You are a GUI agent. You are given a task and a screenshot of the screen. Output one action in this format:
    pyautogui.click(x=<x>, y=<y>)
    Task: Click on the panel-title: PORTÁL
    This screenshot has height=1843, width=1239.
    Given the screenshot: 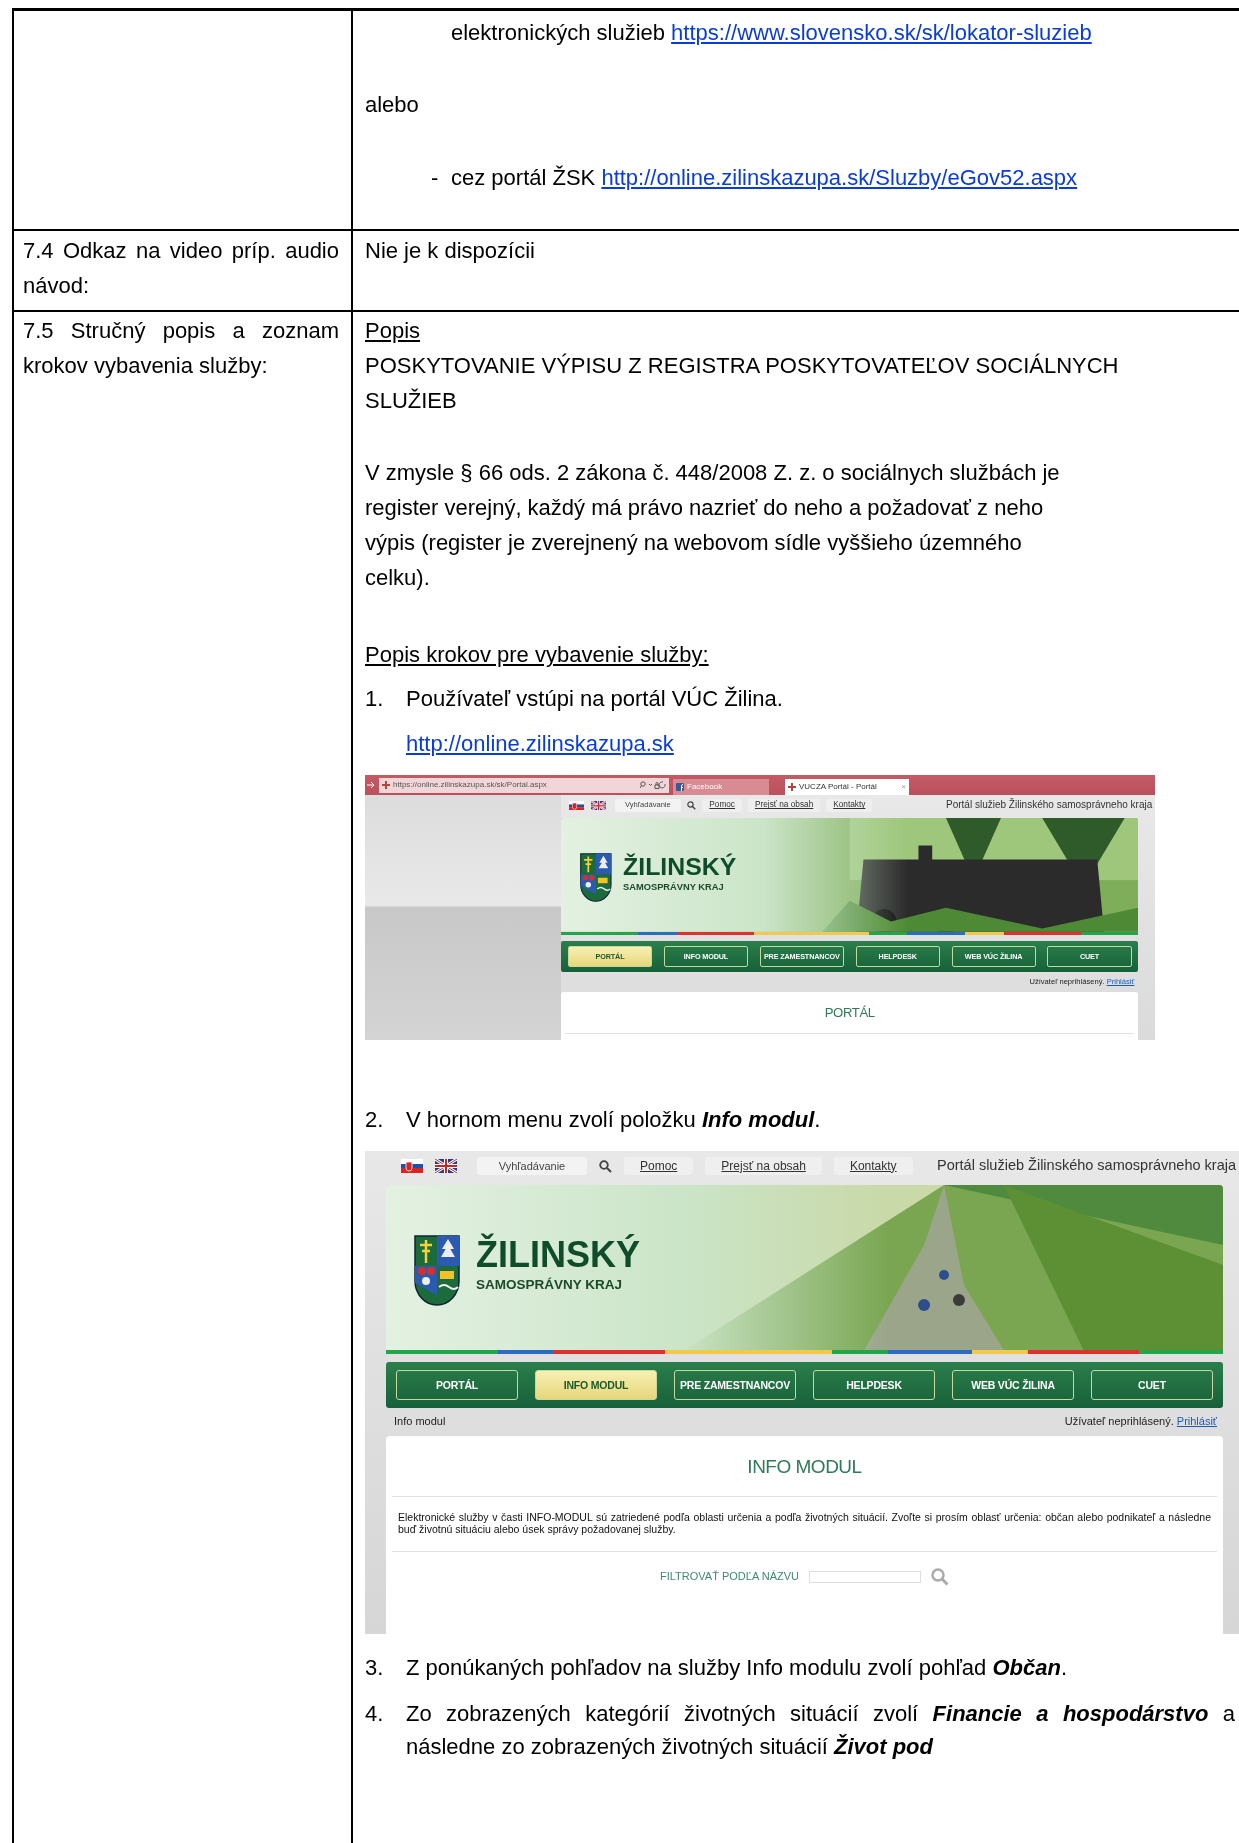 What is the action you would take?
    pyautogui.click(x=850, y=1012)
    